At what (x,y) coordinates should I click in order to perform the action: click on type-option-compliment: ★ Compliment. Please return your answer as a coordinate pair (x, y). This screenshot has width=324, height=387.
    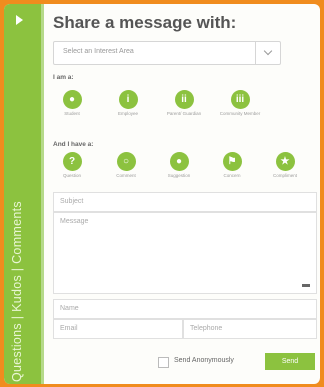
    Looking at the image, I should click on (285, 165).